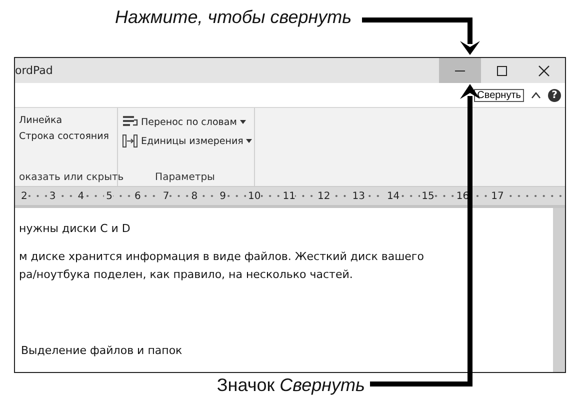  Describe the element at coordinates (222, 196) in the screenshot. I see `ruler-number: 9` at that location.